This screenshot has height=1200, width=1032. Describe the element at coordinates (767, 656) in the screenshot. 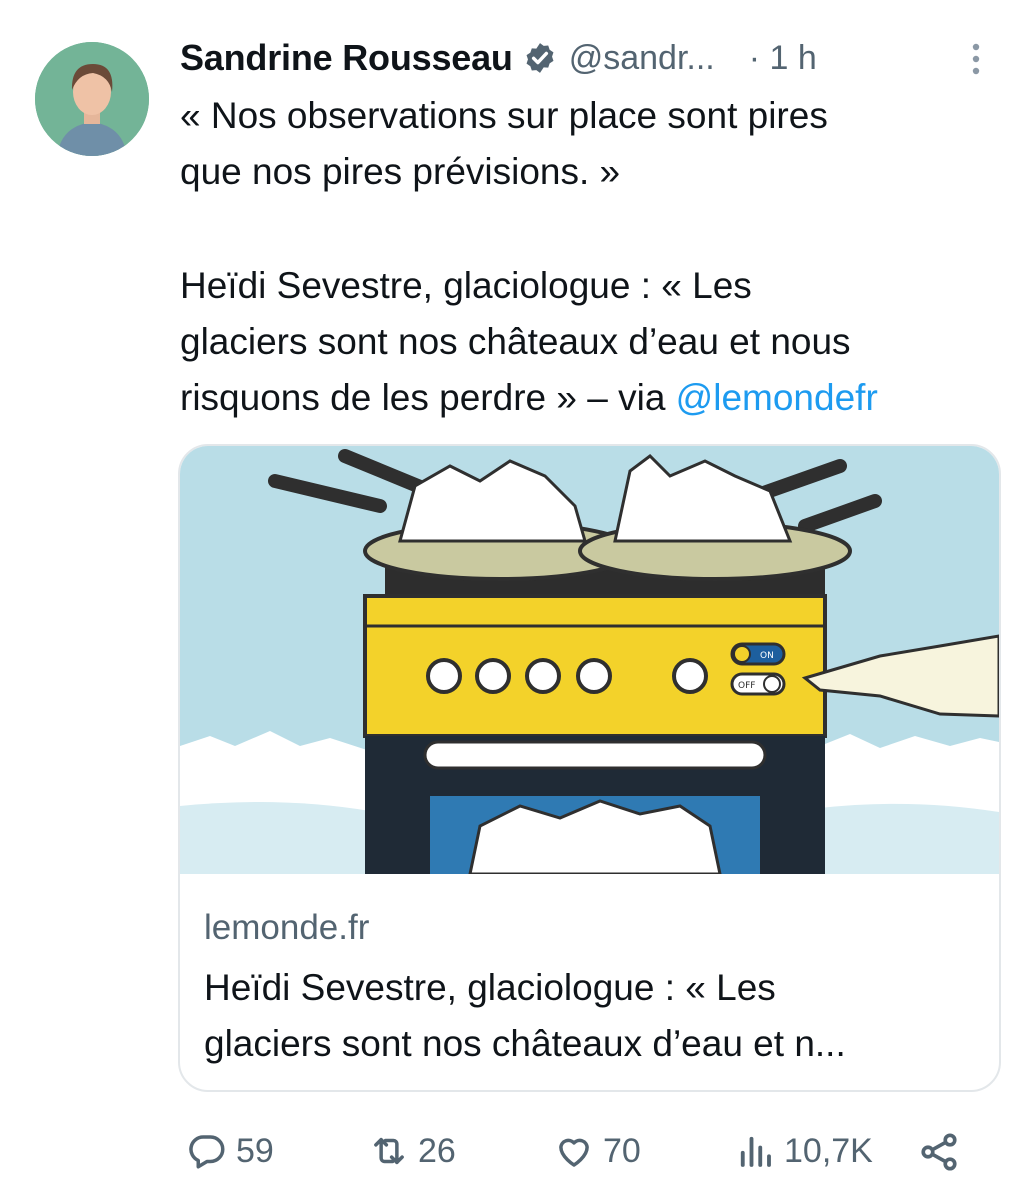

I see `switch-on-label: ON` at that location.